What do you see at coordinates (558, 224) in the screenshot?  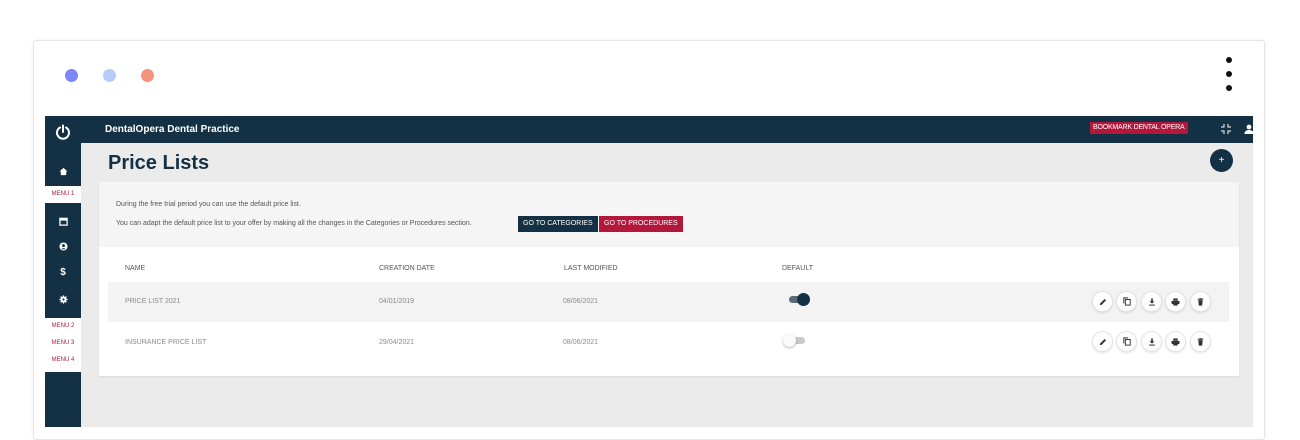 I see `go-to-categories-button: GO TO CATEGORIES` at bounding box center [558, 224].